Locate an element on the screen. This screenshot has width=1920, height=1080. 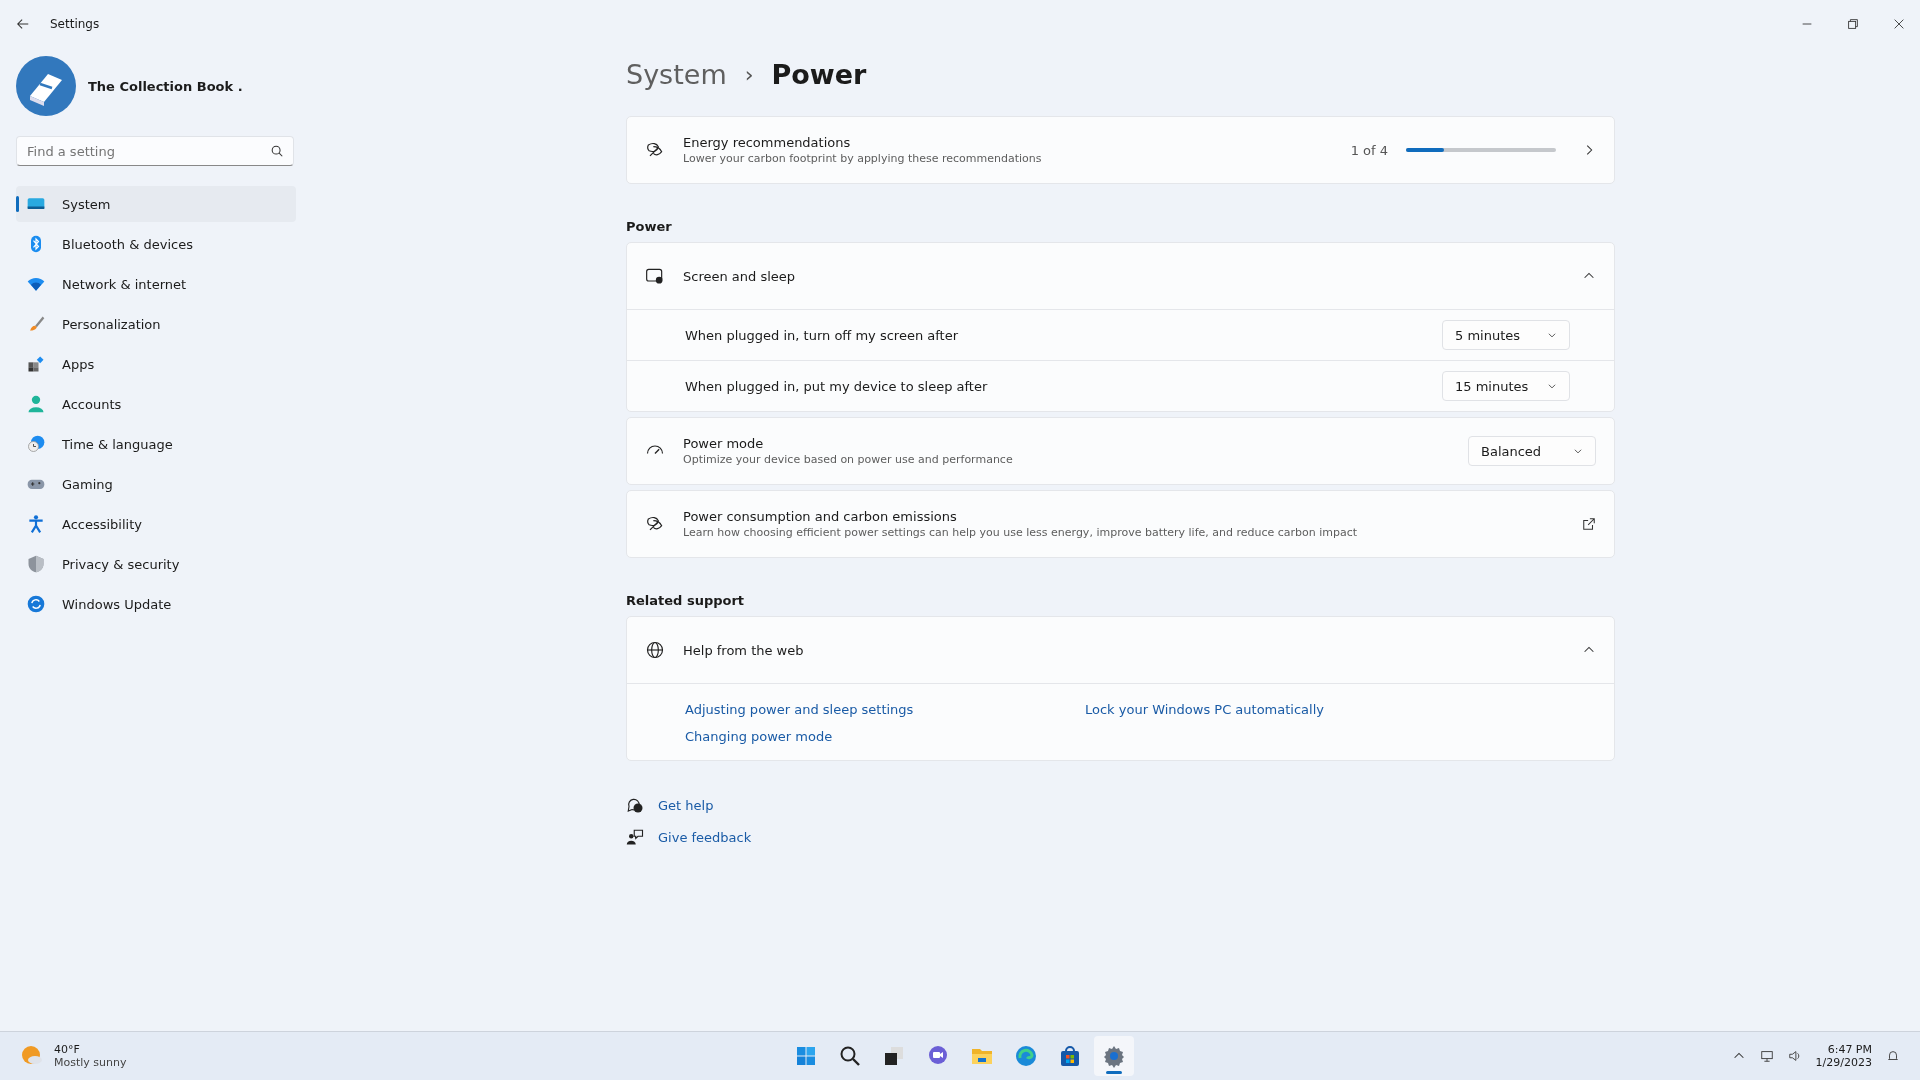
sidebar-item: Accessibility is located at coordinates (156, 524).